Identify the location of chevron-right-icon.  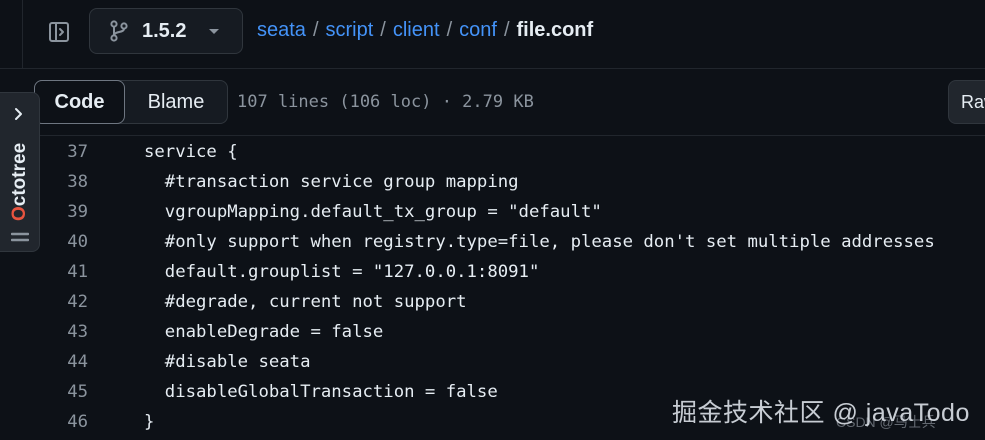
(18, 114).